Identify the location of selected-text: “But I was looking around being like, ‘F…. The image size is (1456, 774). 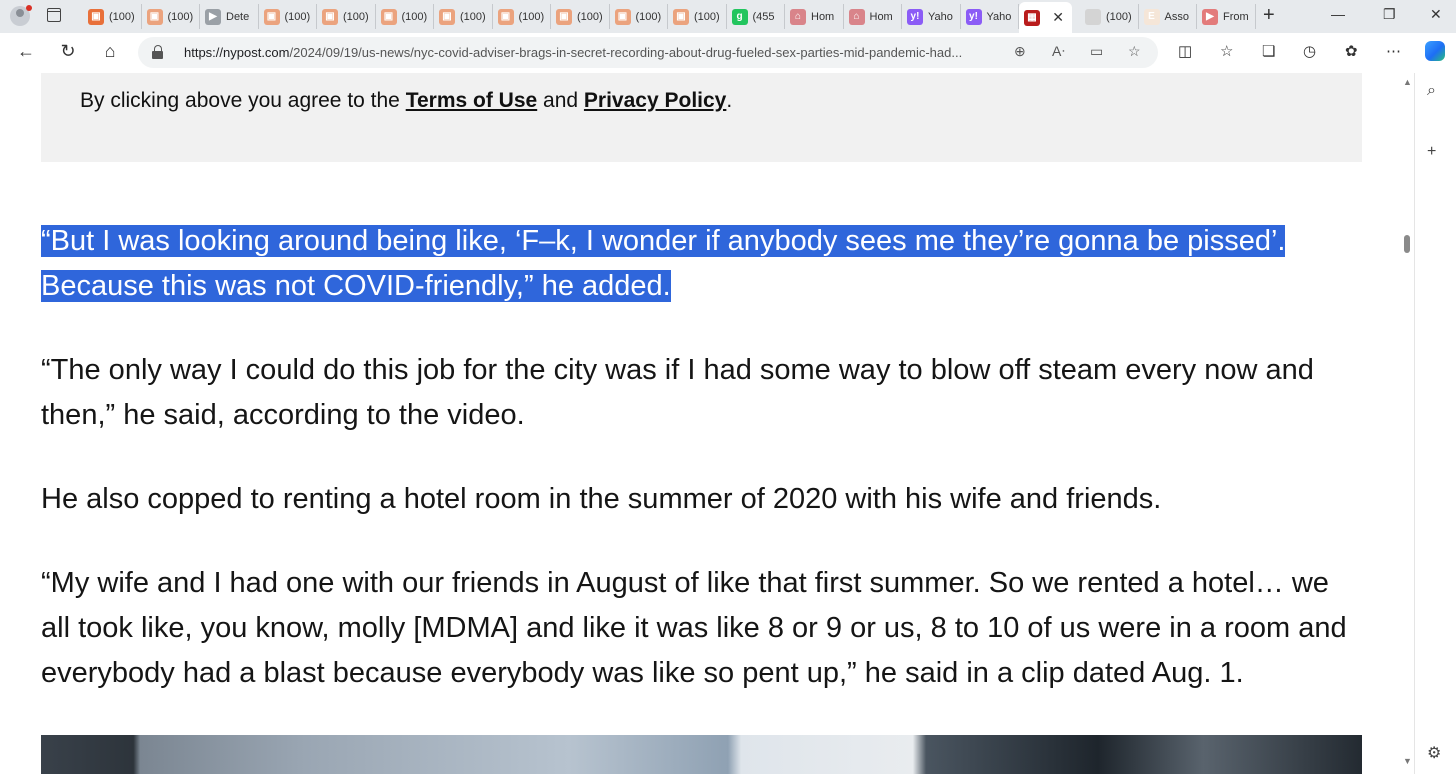
(663, 263).